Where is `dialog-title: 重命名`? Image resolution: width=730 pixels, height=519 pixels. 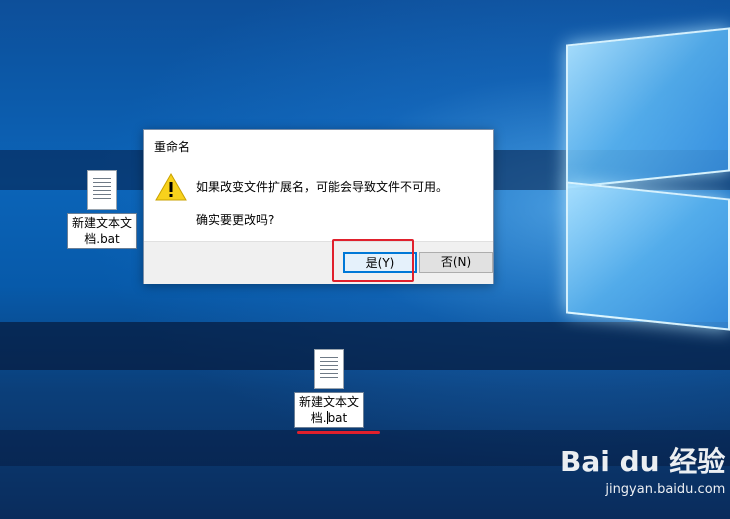 dialog-title: 重命名 is located at coordinates (172, 147).